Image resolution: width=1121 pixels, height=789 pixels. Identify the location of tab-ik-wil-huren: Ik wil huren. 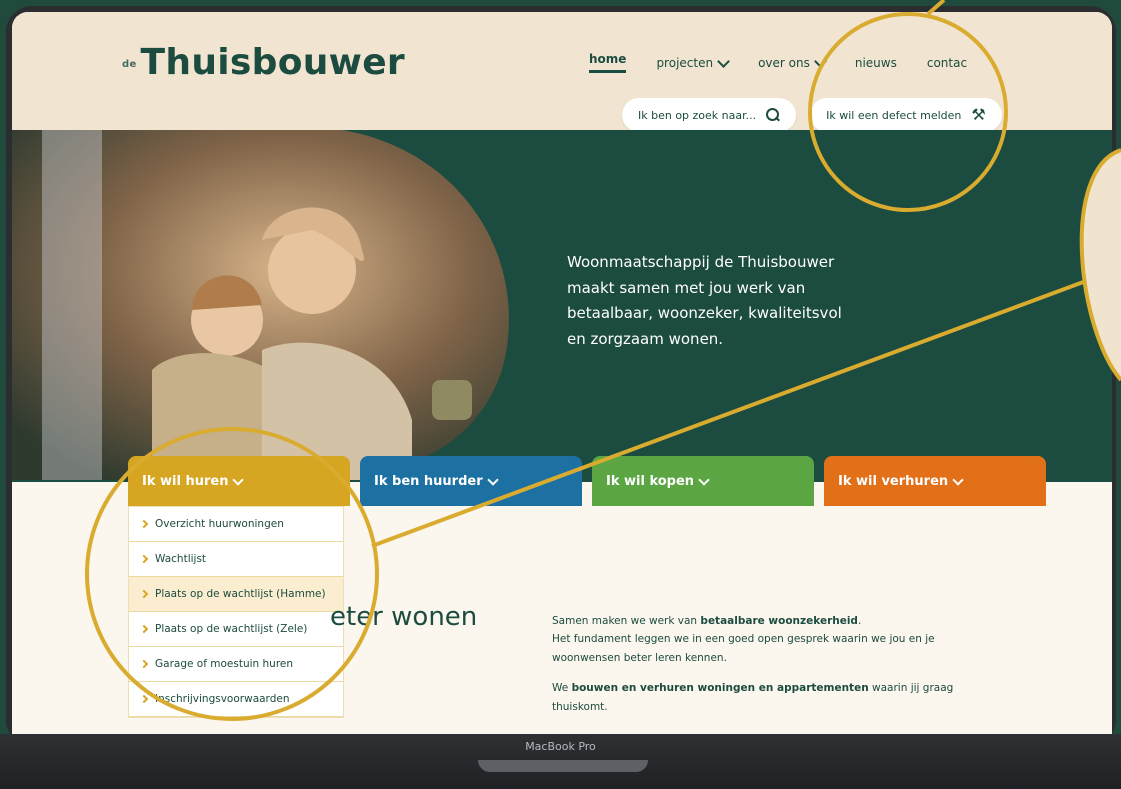
(239, 481).